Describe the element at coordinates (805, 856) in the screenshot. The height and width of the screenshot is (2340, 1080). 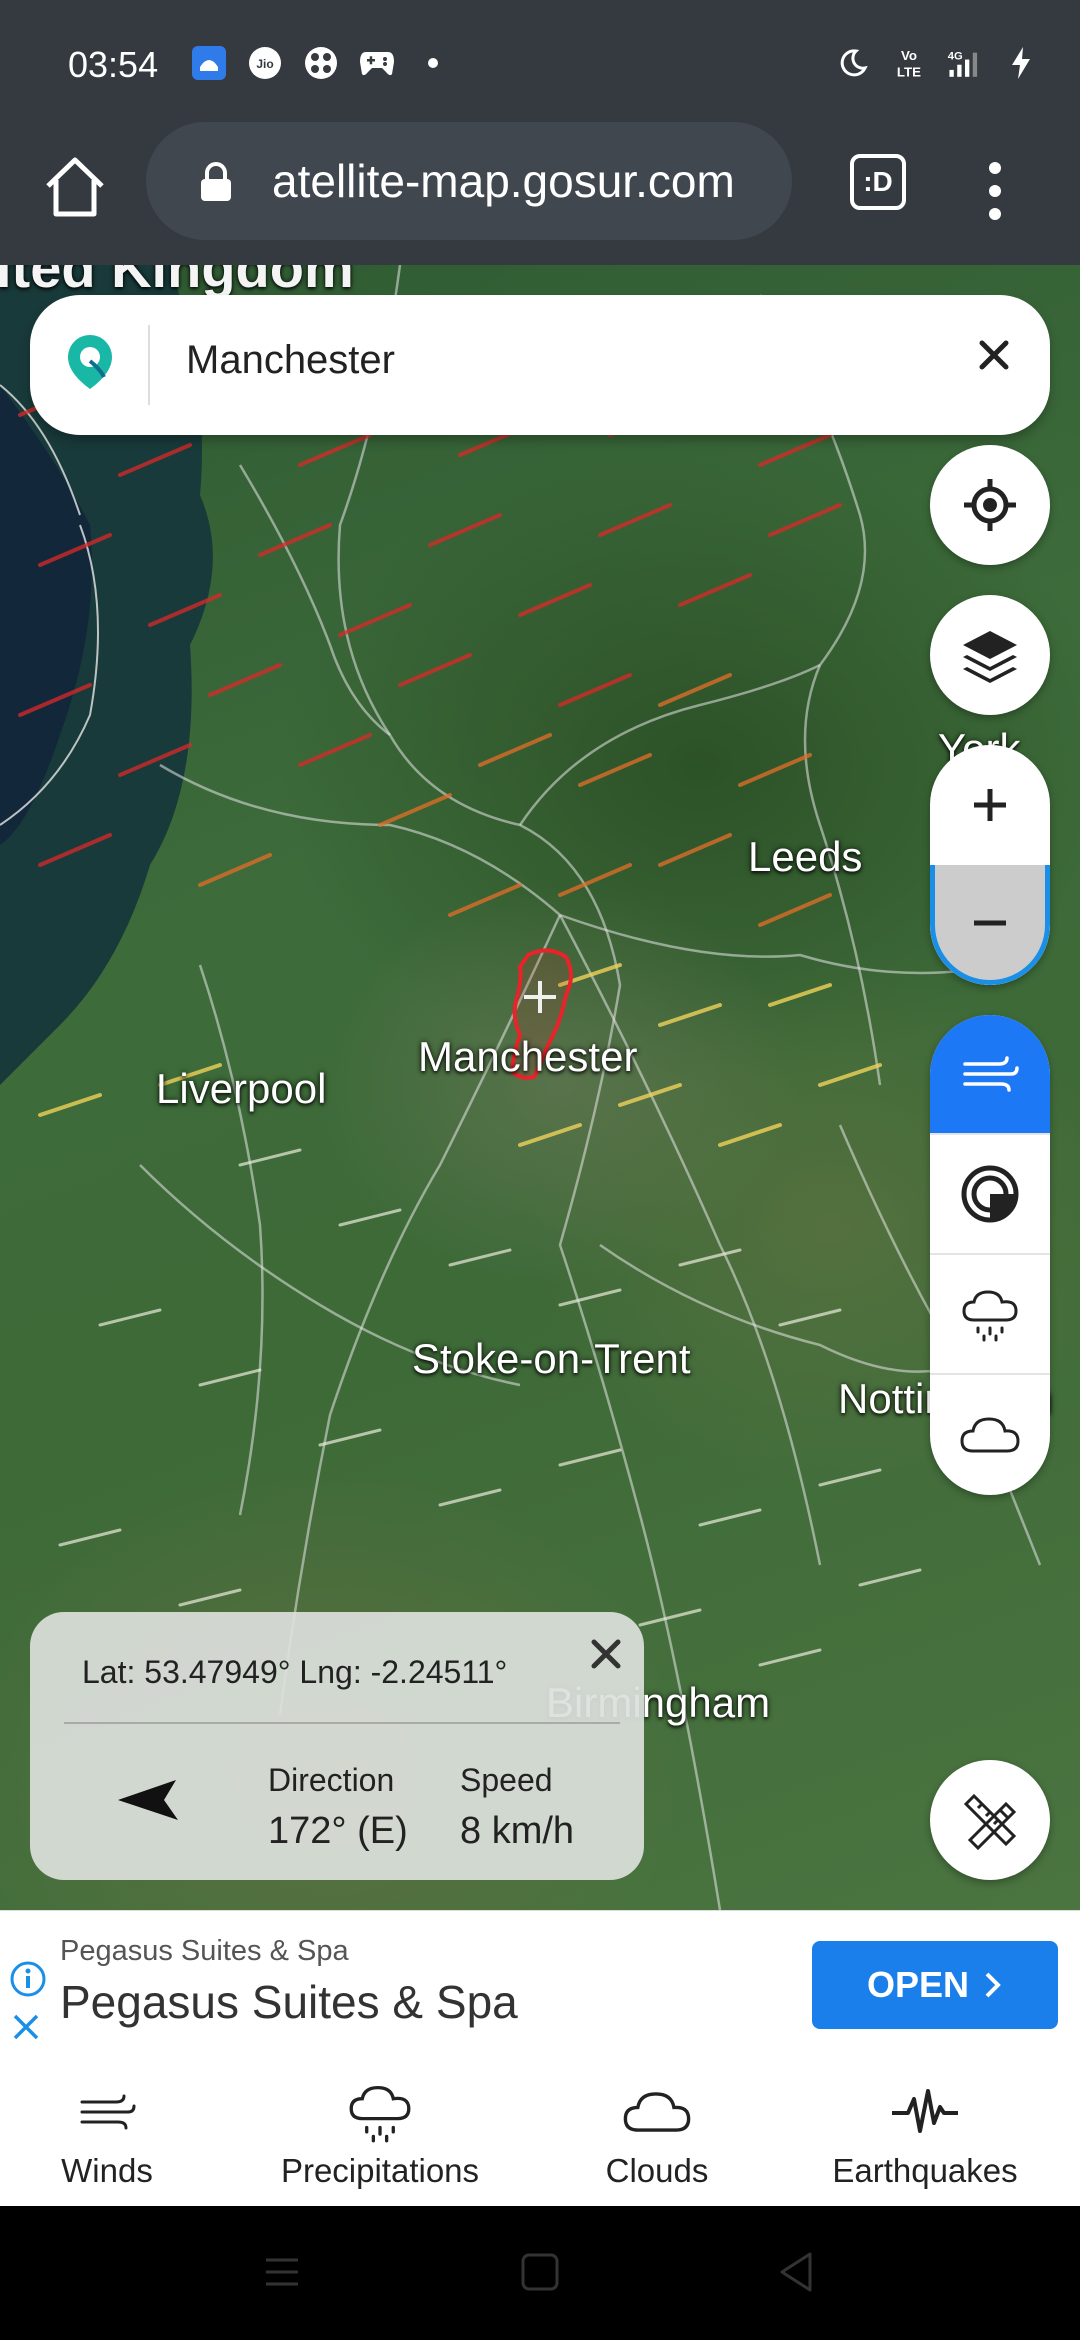
I see `map-label-leeds: Leeds` at that location.